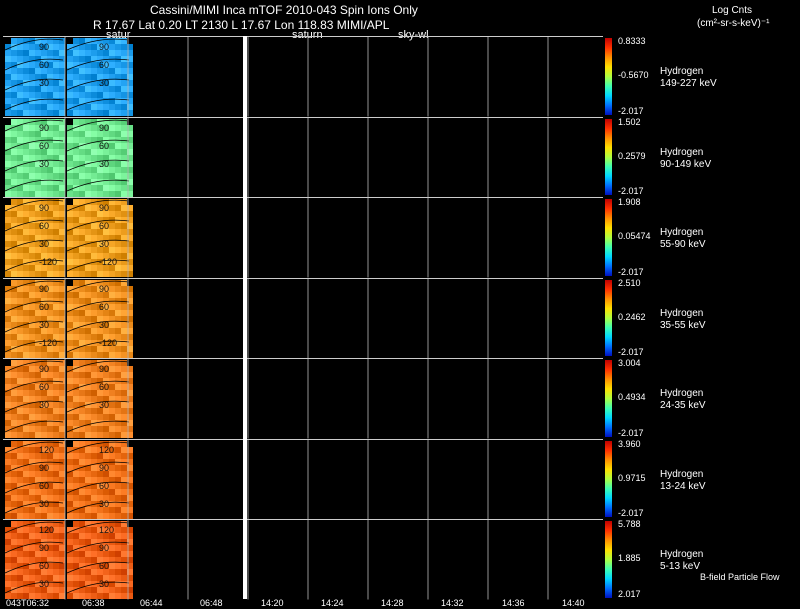 This screenshot has width=800, height=609. I want to click on contour-label: 60, so click(44, 306).